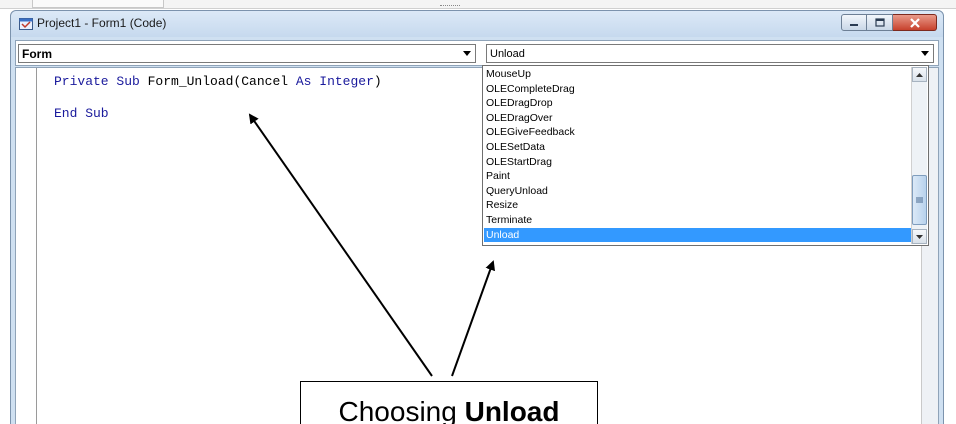  Describe the element at coordinates (512, 410) in the screenshot. I see `callout-bold: Unload` at that location.